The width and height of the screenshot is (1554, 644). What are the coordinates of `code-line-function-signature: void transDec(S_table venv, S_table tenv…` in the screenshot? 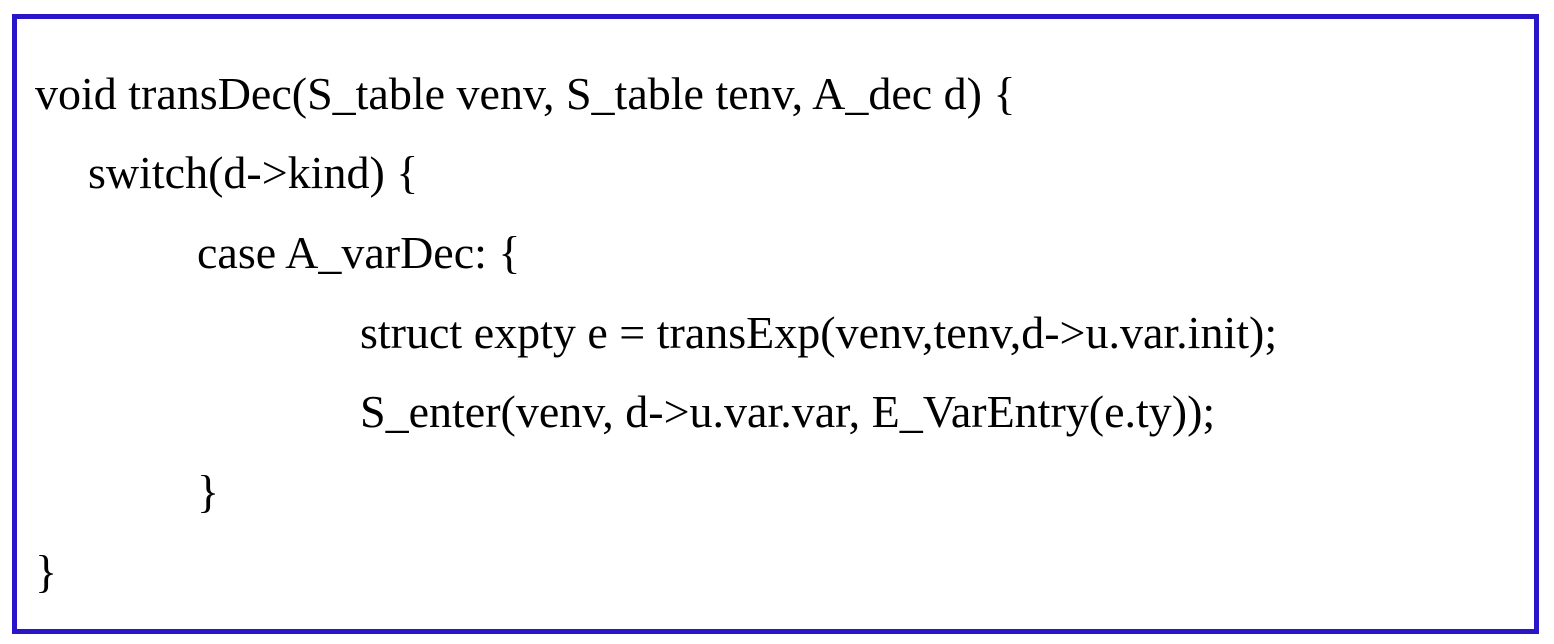 It's located at (525, 93).